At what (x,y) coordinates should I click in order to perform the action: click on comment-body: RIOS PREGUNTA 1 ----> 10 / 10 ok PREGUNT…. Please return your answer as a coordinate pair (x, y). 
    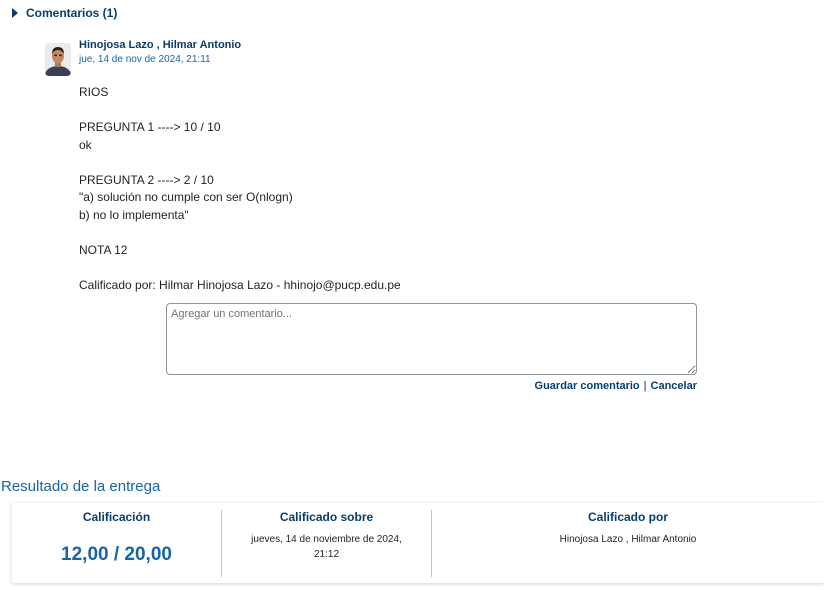
    Looking at the image, I should click on (240, 189).